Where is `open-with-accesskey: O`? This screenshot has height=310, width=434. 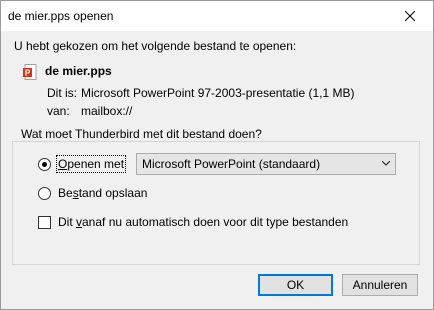
open-with-accesskey: O is located at coordinates (63, 164).